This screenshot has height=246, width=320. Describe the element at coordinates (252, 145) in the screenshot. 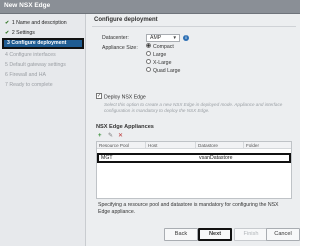

I see `column-header: Folder` at that location.